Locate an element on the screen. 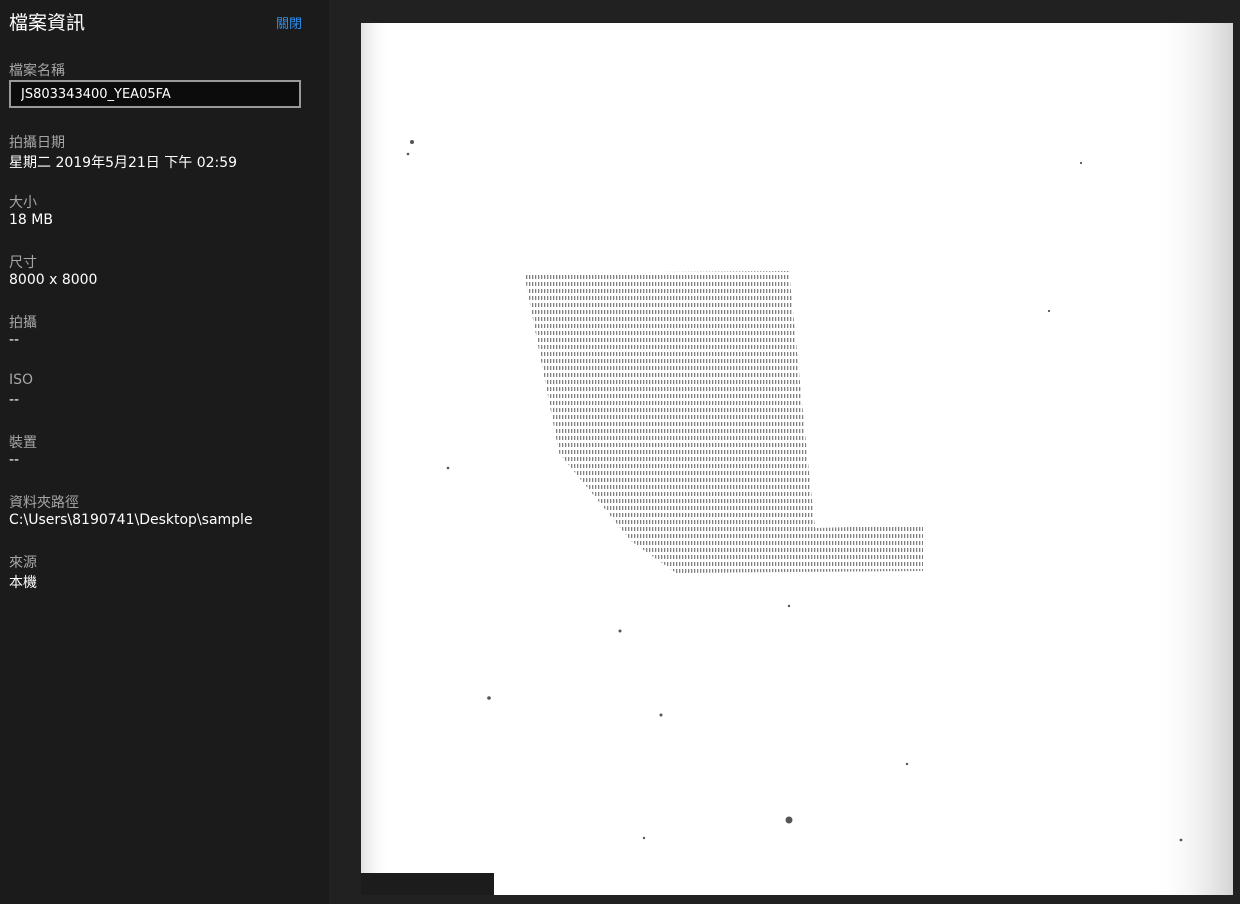 This screenshot has width=1240, height=904. filename-label: 檔案名稱 is located at coordinates (37, 71).